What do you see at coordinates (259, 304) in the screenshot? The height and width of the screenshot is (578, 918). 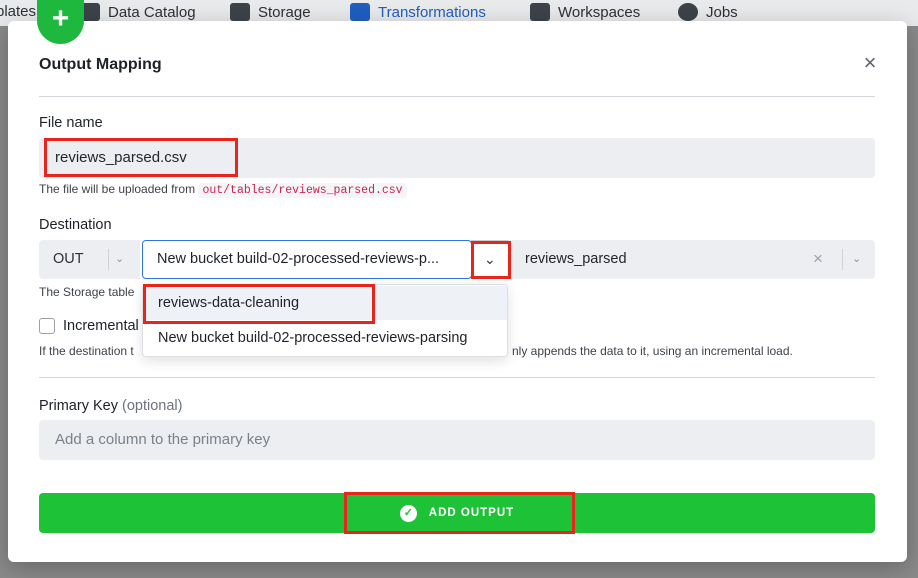 I see `highlight-bucket-option` at bounding box center [259, 304].